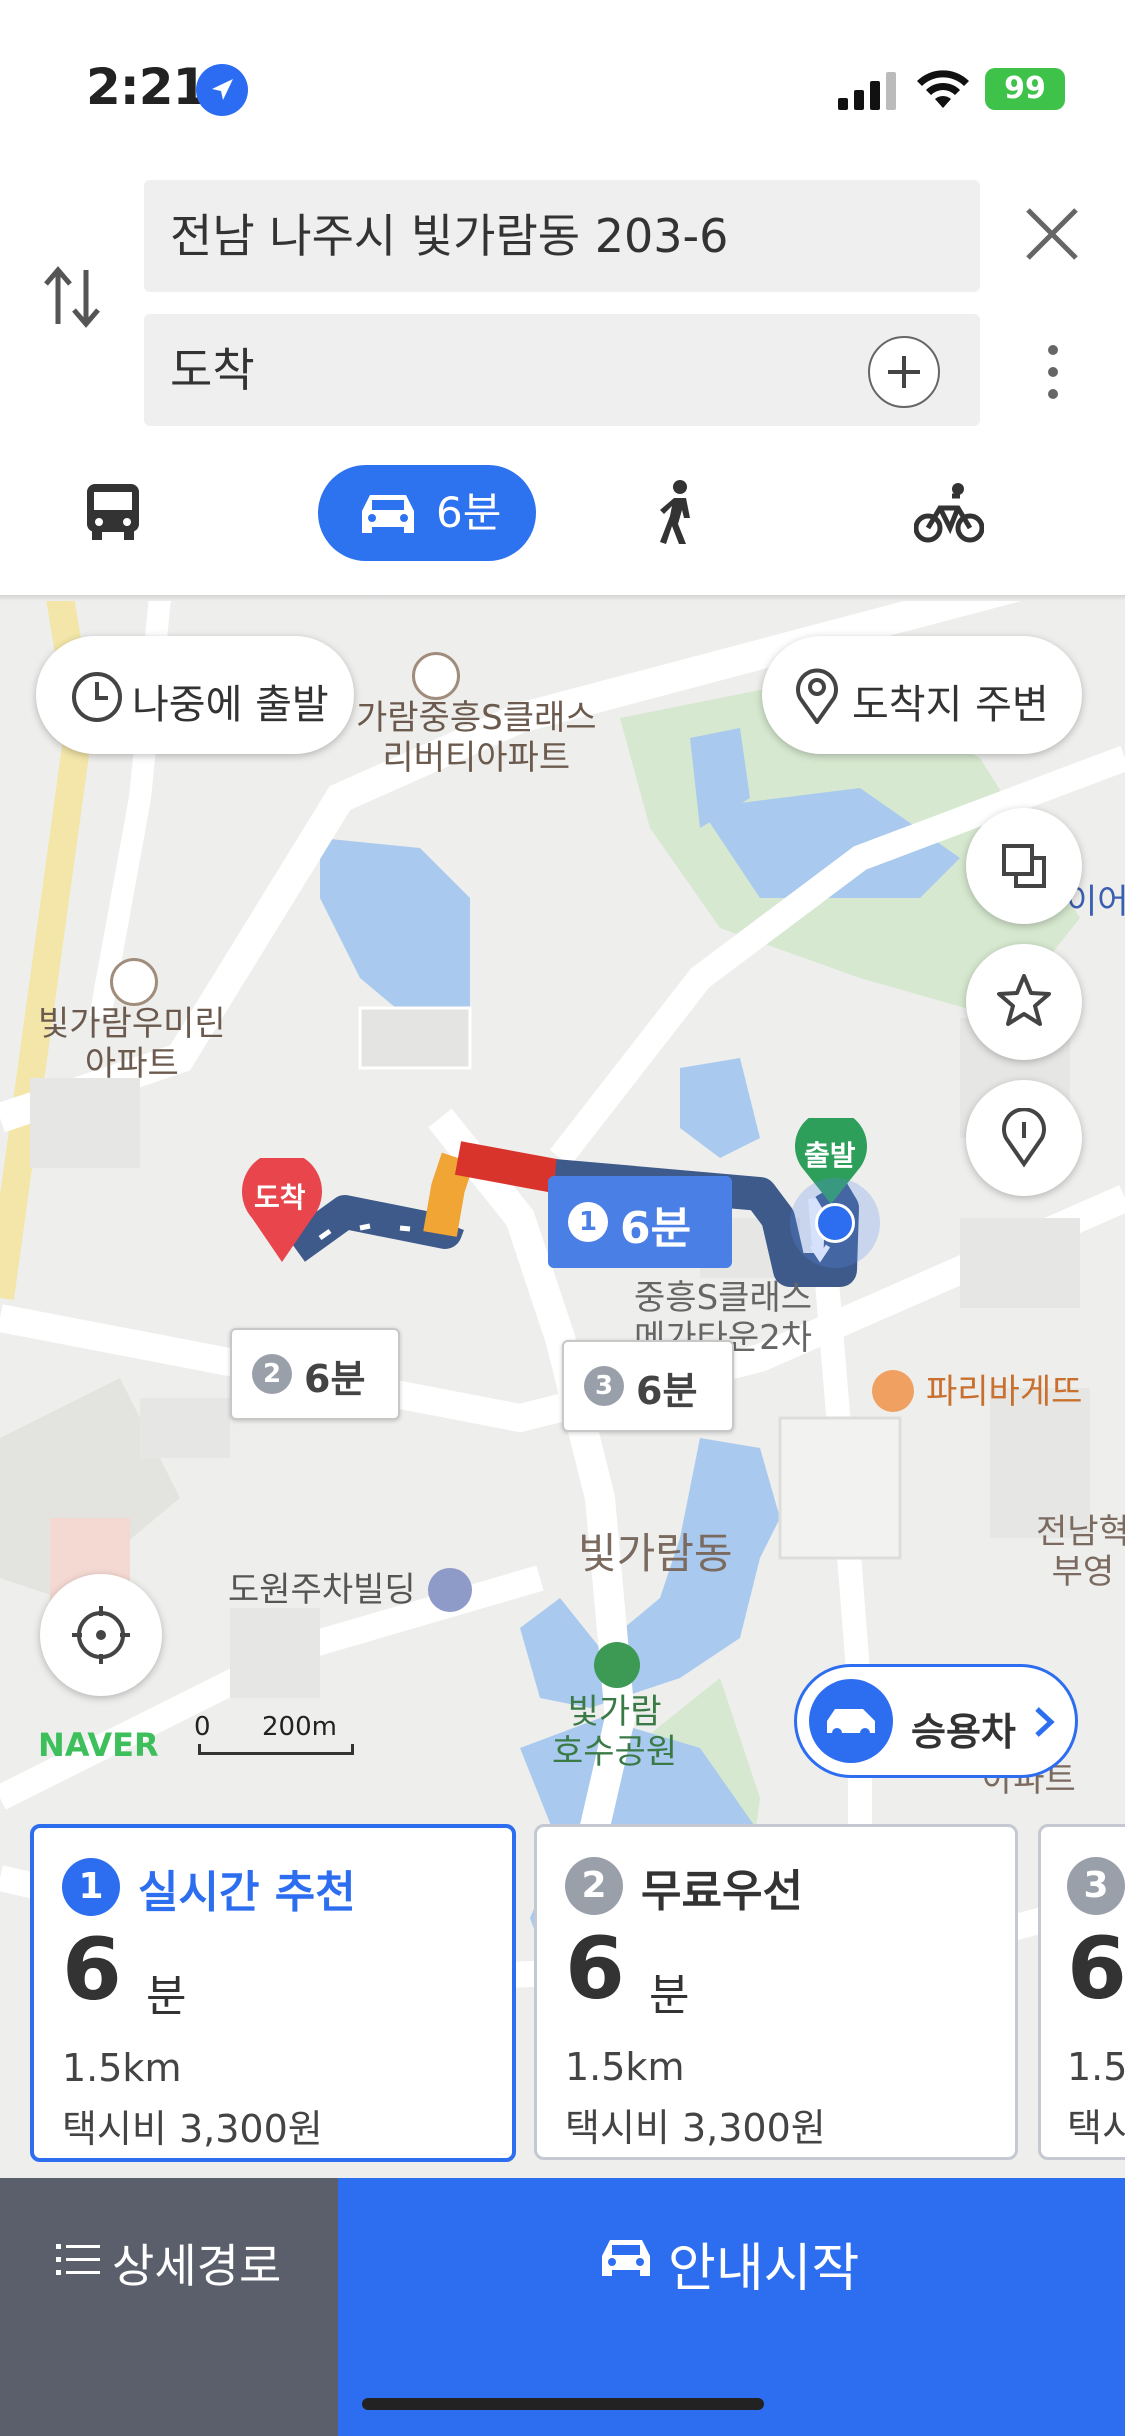  I want to click on start-navigation-label: 안내시작, so click(764, 2269).